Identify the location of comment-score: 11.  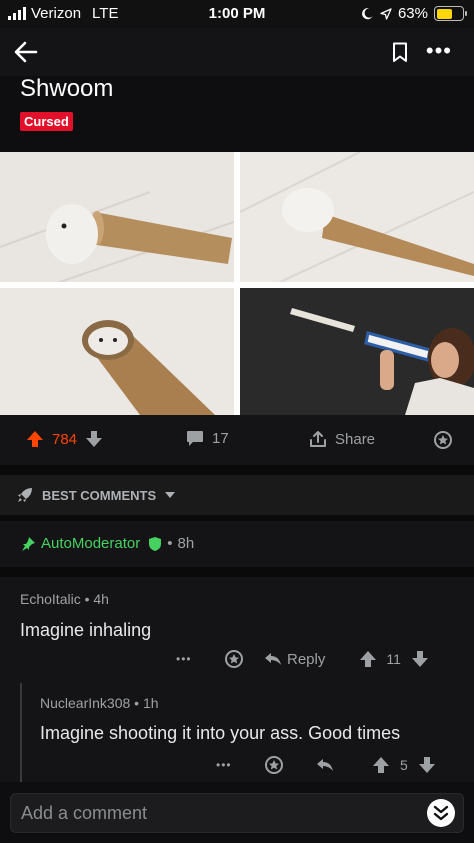
(393, 659).